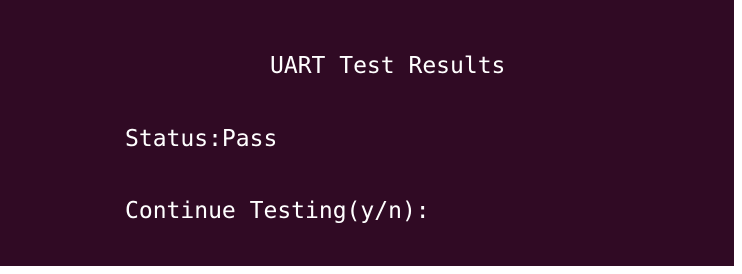 The width and height of the screenshot is (742, 274). I want to click on status-text: Status:Pass, so click(201, 139).